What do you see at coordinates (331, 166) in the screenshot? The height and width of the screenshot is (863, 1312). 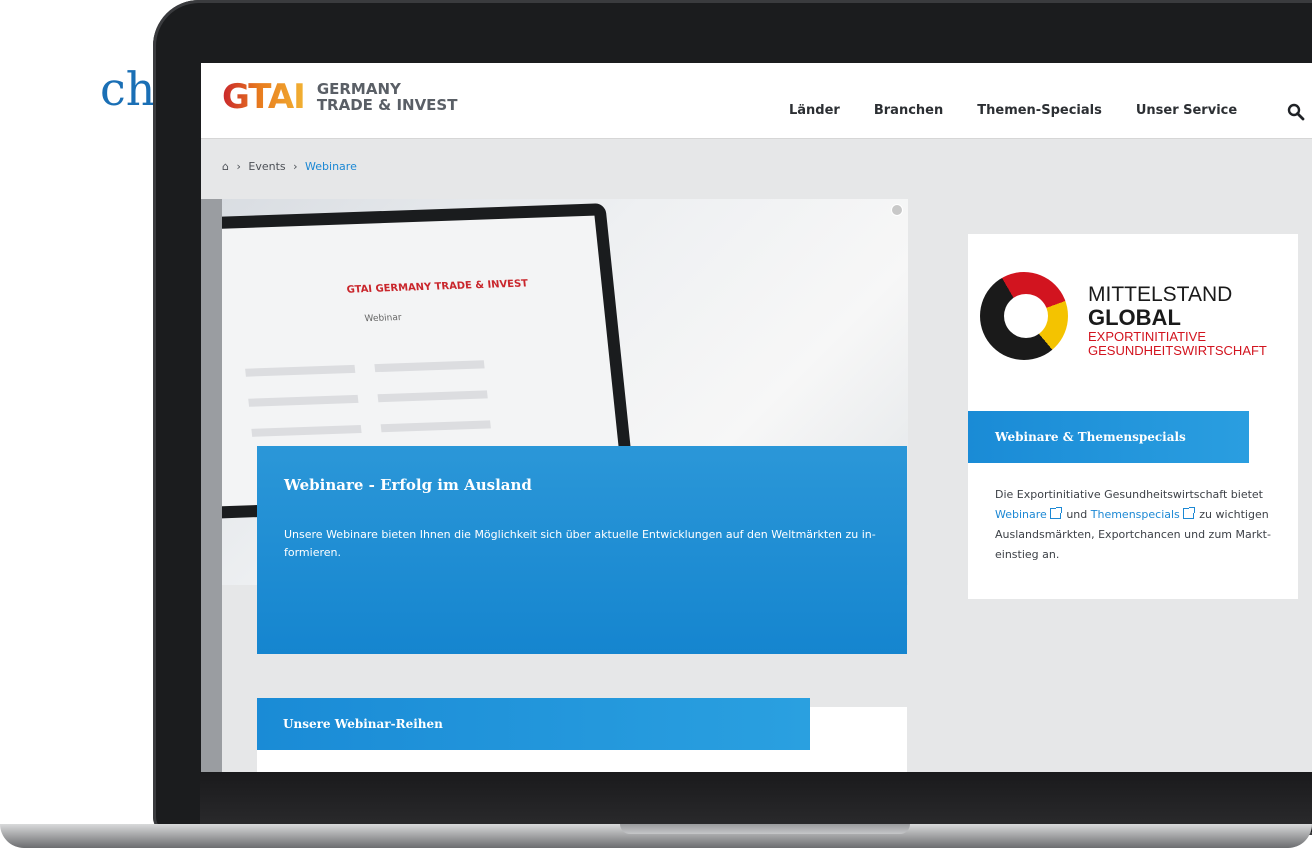 I see `breadcrumb-webinare: Webinare` at bounding box center [331, 166].